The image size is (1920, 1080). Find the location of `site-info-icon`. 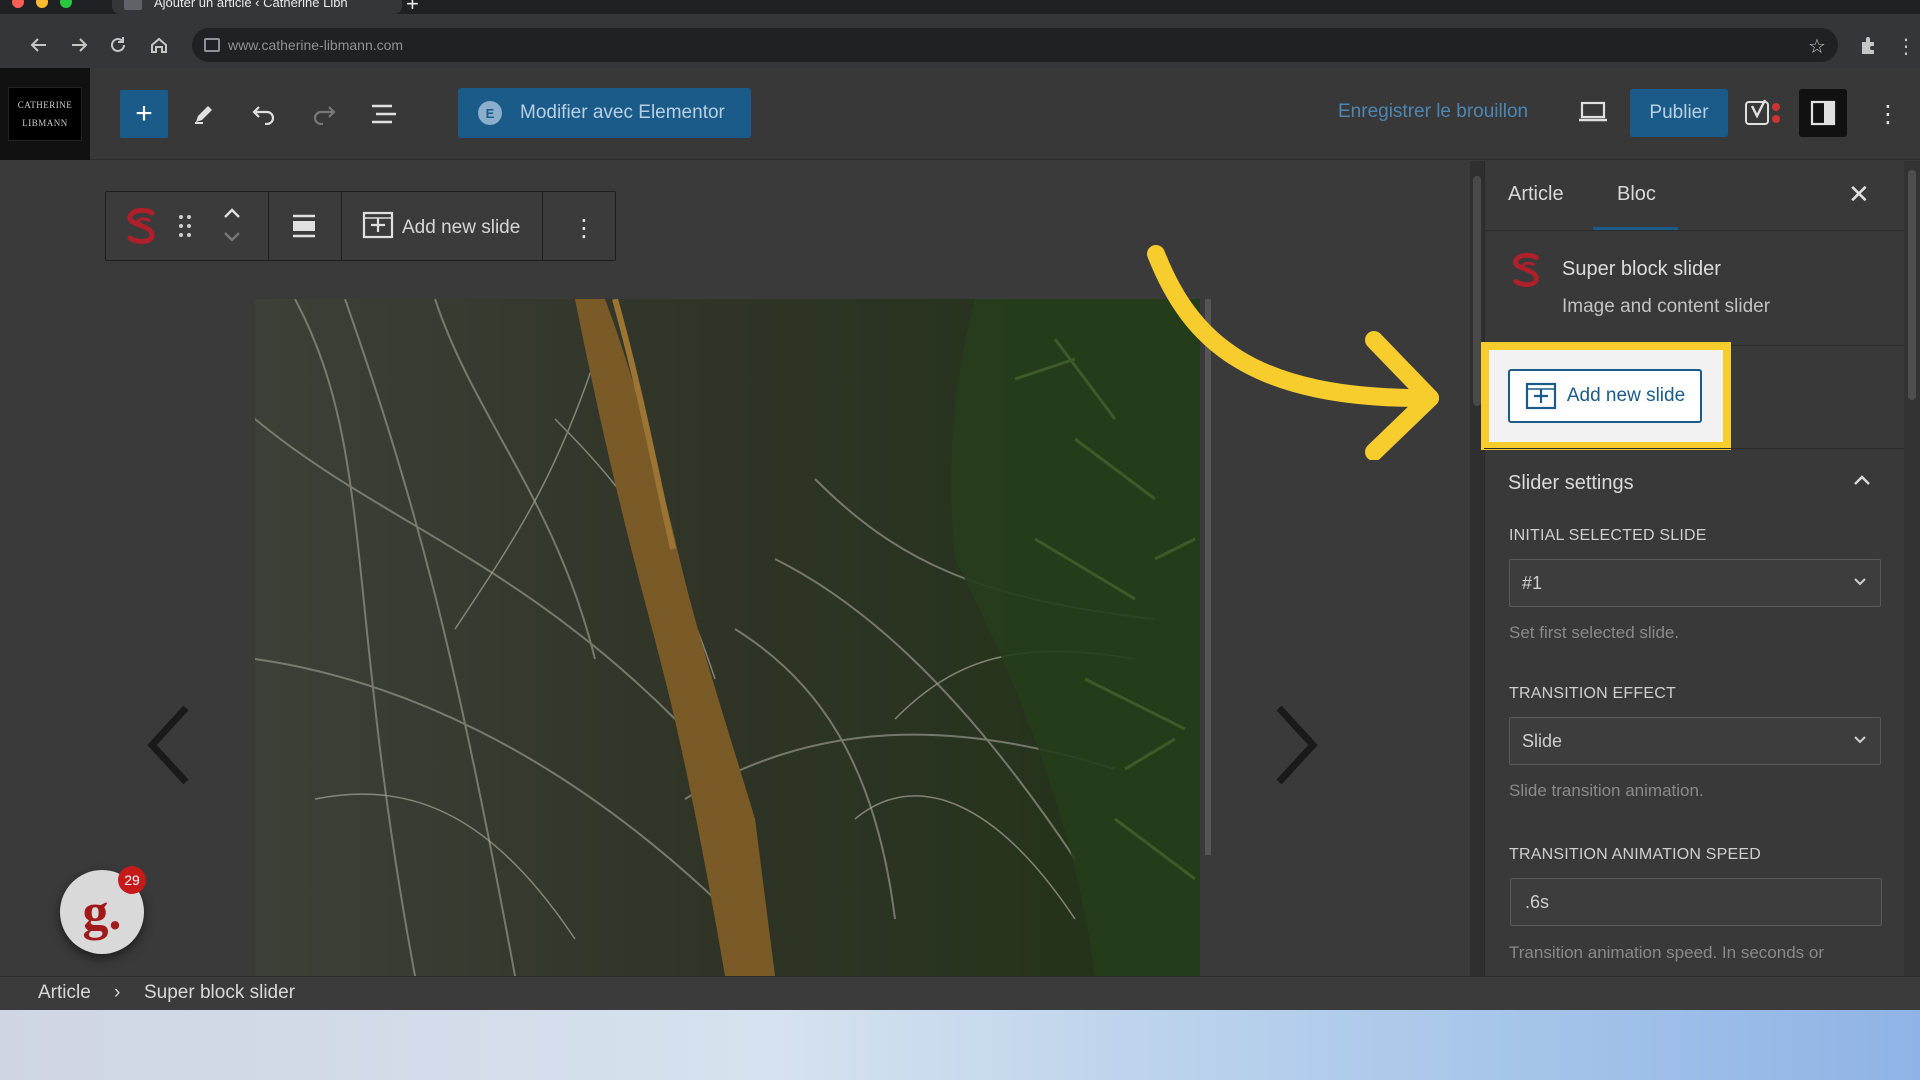

site-info-icon is located at coordinates (212, 45).